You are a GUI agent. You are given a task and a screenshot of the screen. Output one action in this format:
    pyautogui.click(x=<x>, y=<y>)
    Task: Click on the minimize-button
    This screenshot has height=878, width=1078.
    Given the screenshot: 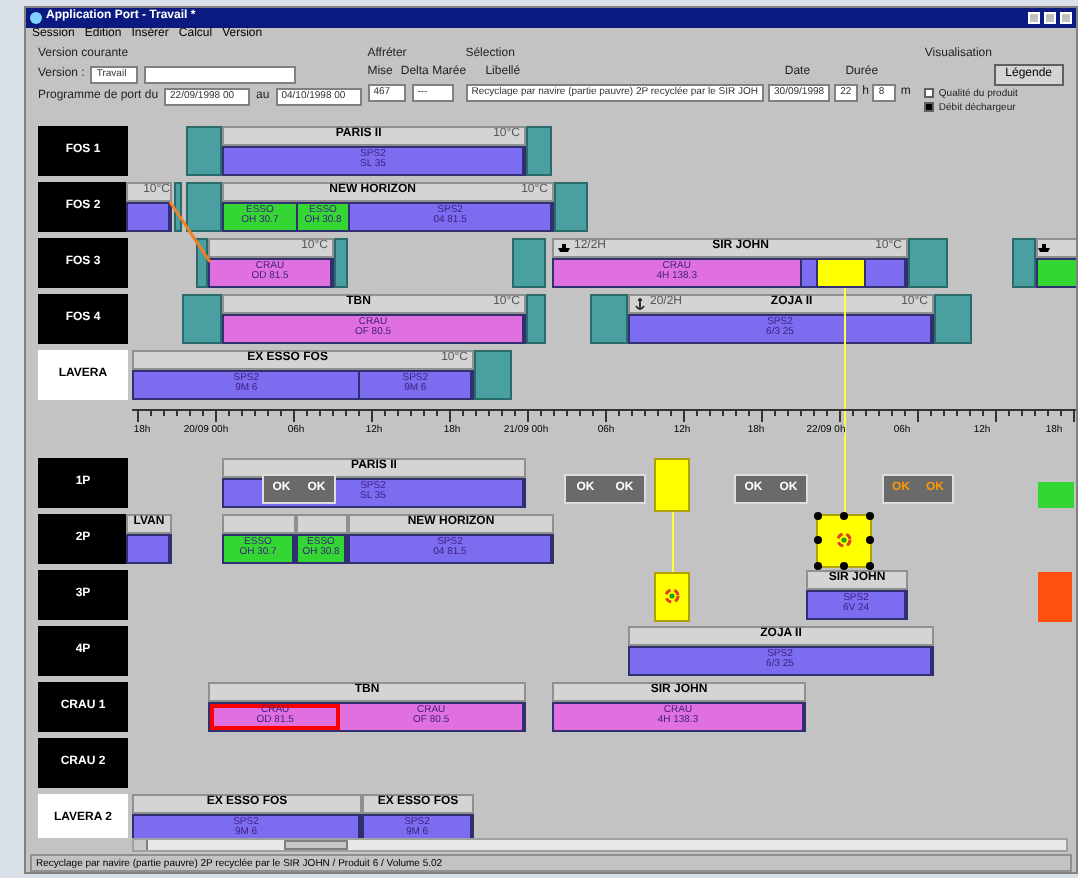 What is the action you would take?
    pyautogui.click(x=1034, y=17)
    